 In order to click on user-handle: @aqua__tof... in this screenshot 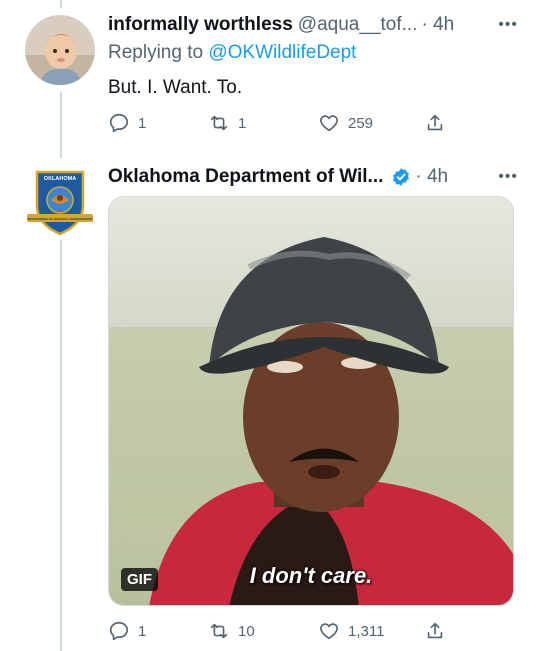, I will do `click(358, 25)`.